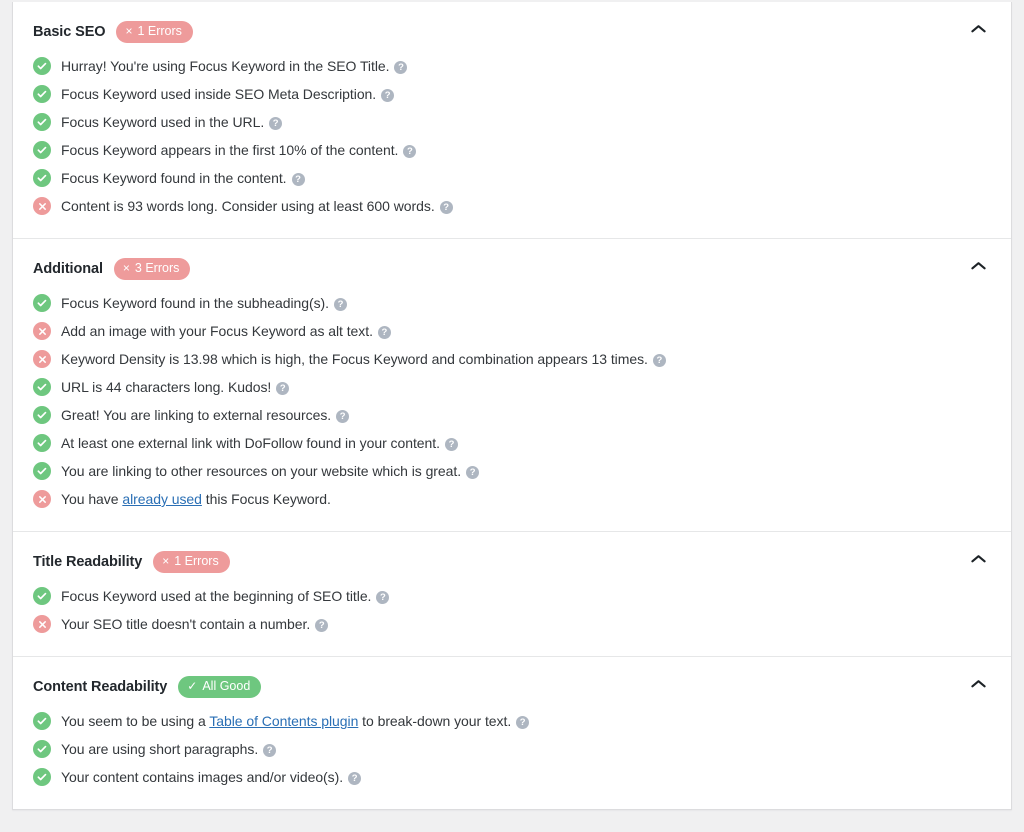 This screenshot has height=832, width=1024. Describe the element at coordinates (512, 552) in the screenshot. I see `section-header-title-readability: Title Readability × 1 Errors` at that location.